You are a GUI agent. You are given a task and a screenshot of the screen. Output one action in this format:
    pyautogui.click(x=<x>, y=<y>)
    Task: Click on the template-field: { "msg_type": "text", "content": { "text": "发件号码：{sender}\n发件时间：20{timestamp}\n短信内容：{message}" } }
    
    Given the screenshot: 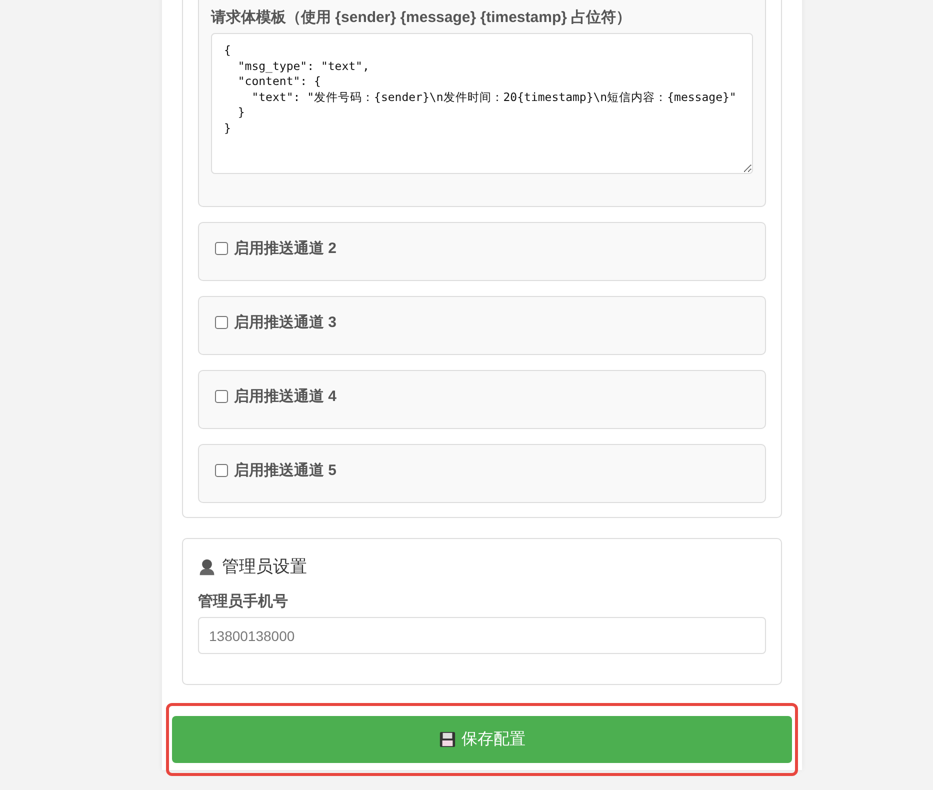 What is the action you would take?
    pyautogui.click(x=482, y=103)
    